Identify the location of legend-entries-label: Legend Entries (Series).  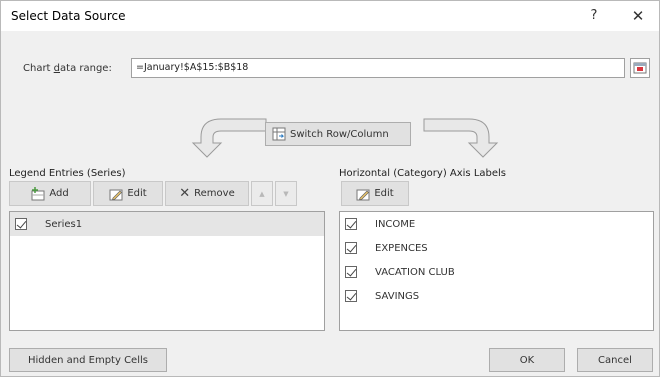
(67, 173).